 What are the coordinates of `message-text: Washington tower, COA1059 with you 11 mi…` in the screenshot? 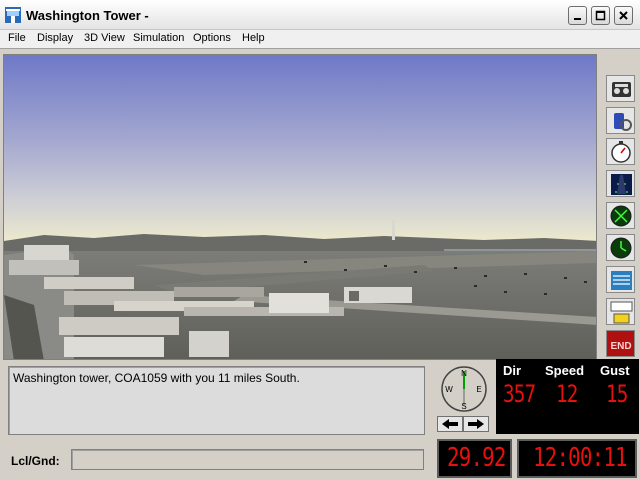 It's located at (156, 378).